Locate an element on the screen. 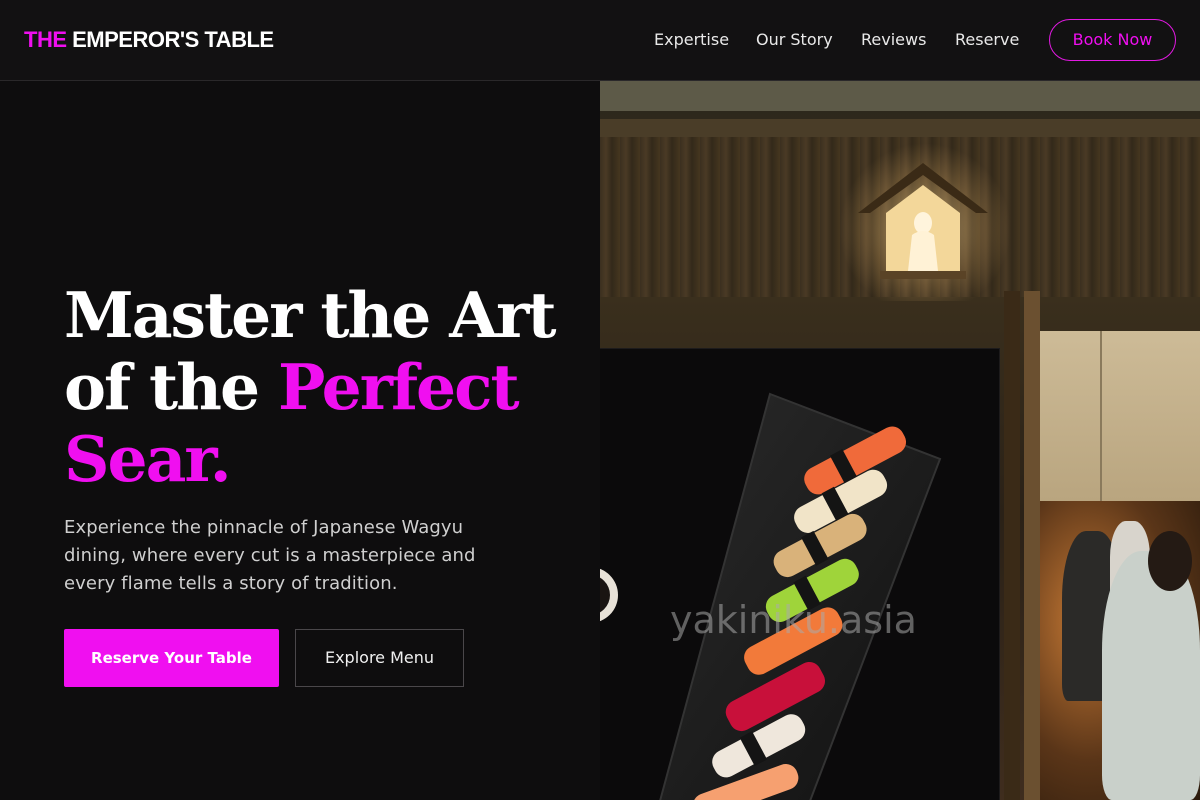 The height and width of the screenshot is (800, 1200). nav-reviews: Reviews is located at coordinates (893, 40).